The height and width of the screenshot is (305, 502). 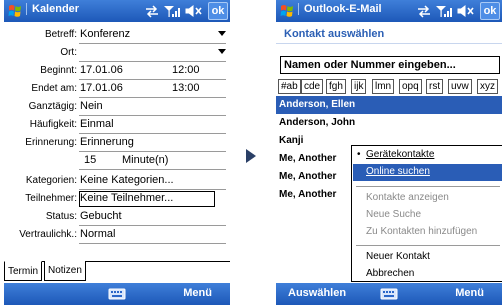 I want to click on menu-item-new-search: Neue Suche, so click(x=427, y=215).